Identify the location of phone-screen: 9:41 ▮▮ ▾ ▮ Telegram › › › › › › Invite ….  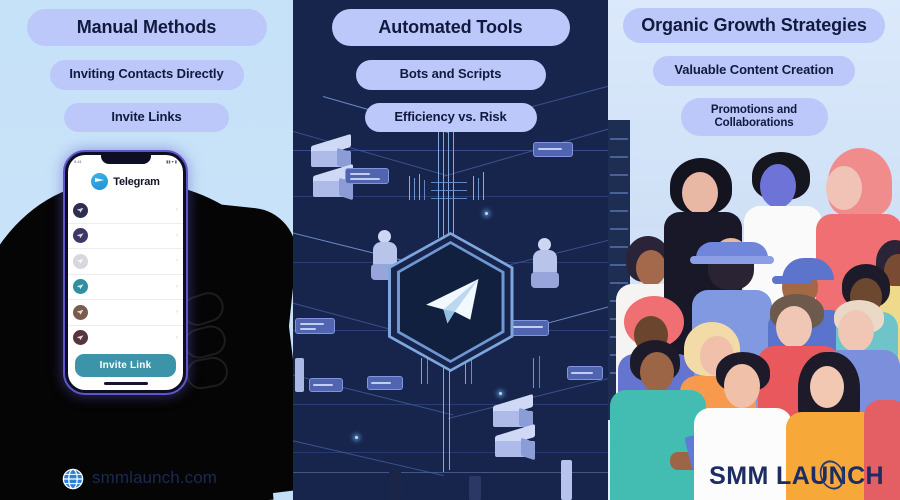
(125, 272).